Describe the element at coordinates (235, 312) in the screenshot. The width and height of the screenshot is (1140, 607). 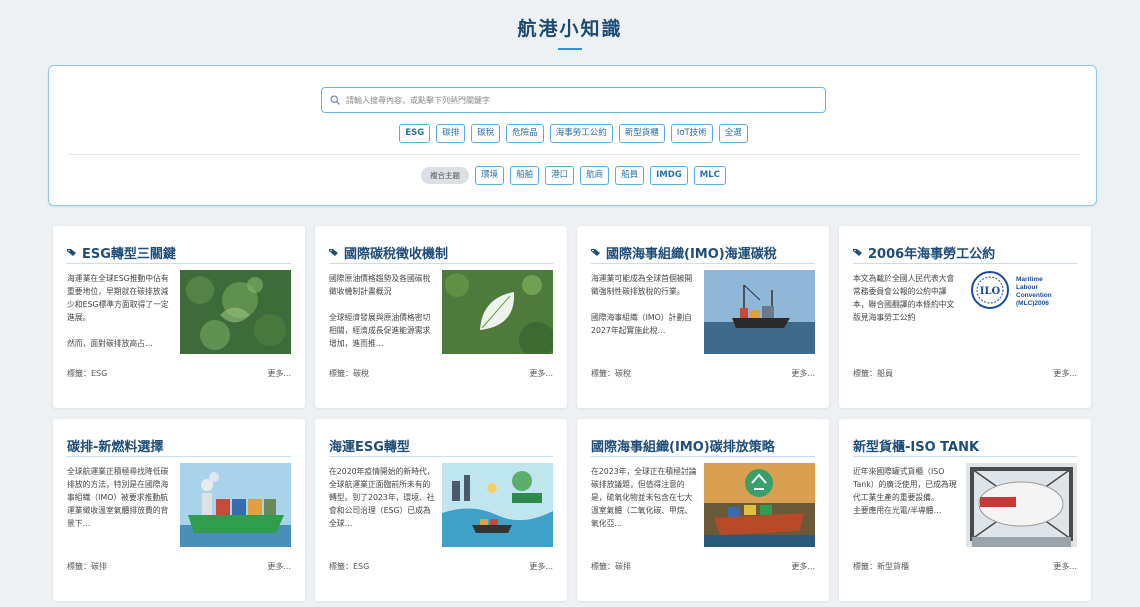
I see `card-image-aerial-forest` at that location.